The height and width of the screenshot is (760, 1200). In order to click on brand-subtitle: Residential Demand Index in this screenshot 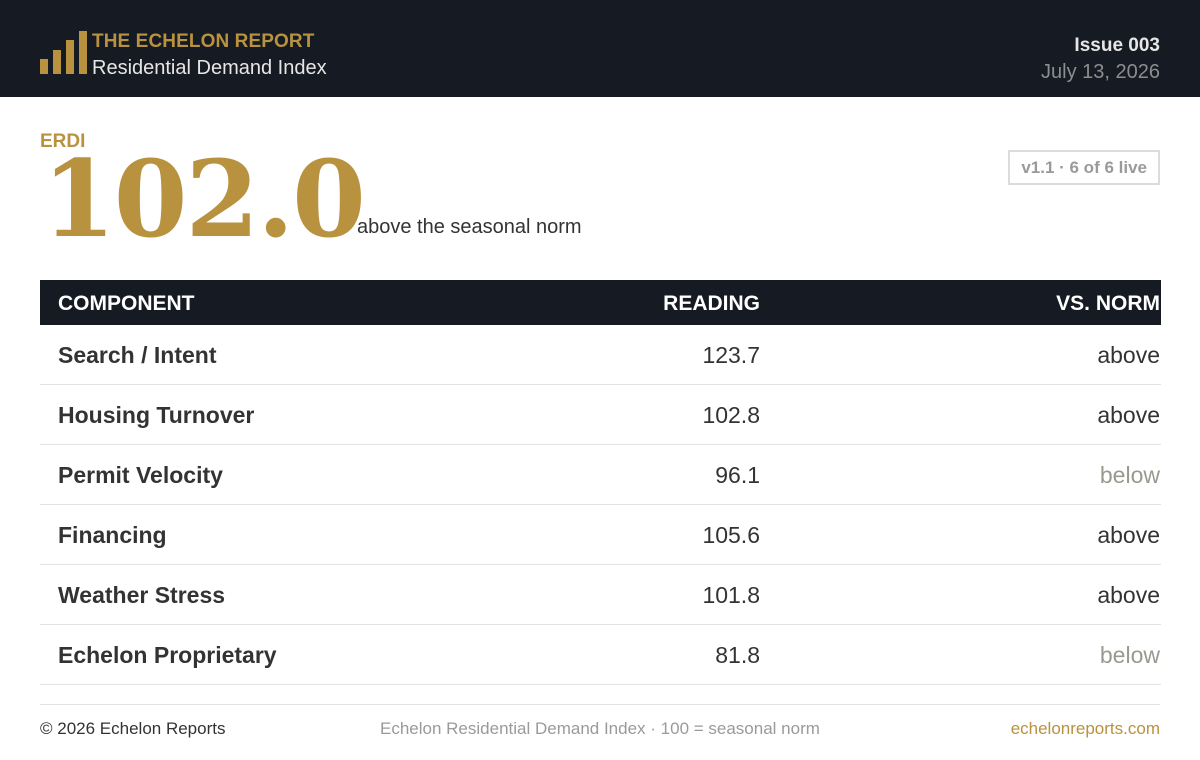, I will do `click(209, 68)`.